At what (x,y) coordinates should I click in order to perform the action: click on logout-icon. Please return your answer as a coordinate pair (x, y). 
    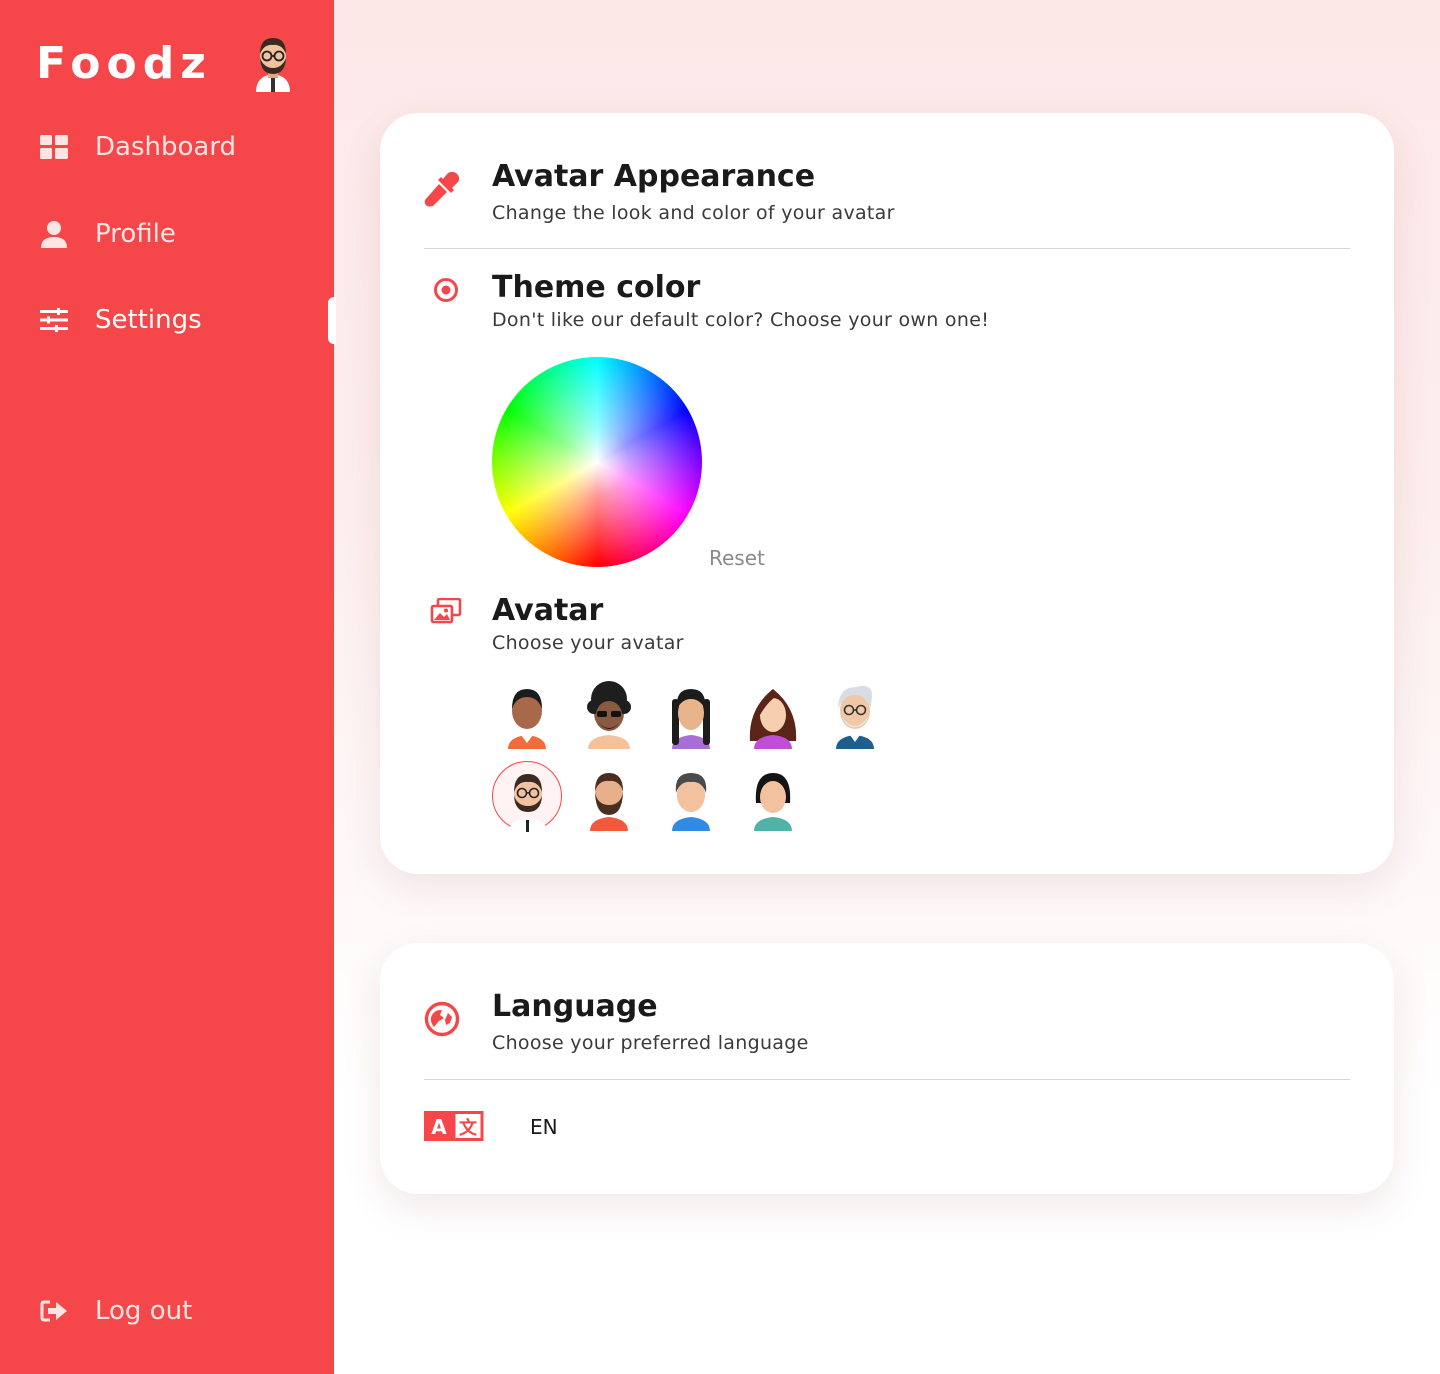
    Looking at the image, I should click on (54, 1311).